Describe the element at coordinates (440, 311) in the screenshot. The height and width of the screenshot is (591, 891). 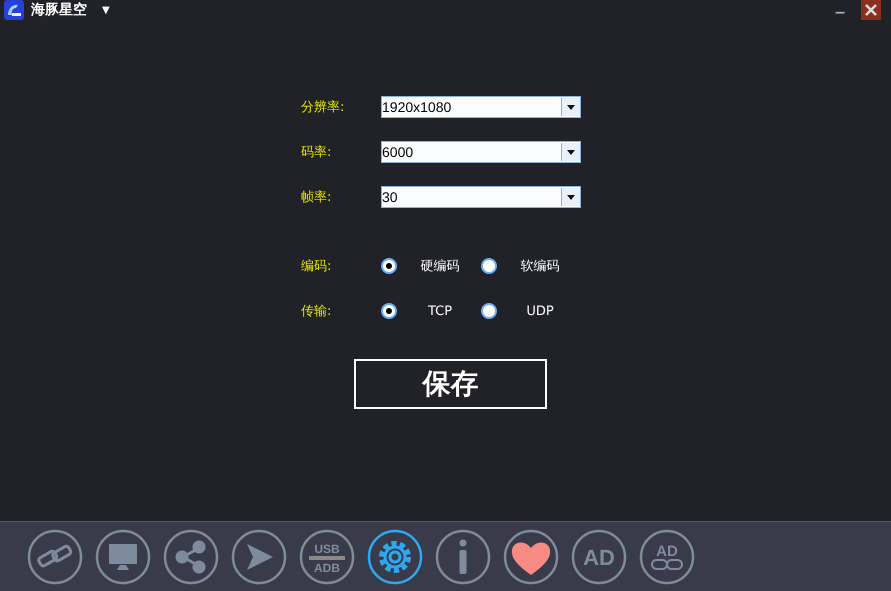
I see `radio-label: TCP` at that location.